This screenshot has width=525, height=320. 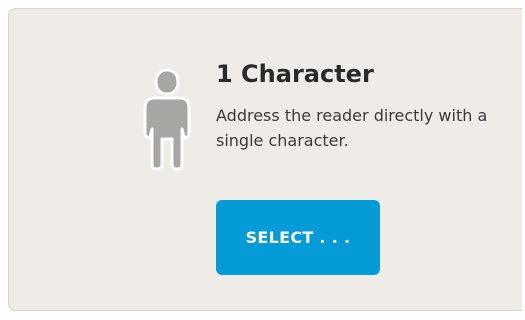 I want to click on person-figure-icon, so click(x=167, y=119).